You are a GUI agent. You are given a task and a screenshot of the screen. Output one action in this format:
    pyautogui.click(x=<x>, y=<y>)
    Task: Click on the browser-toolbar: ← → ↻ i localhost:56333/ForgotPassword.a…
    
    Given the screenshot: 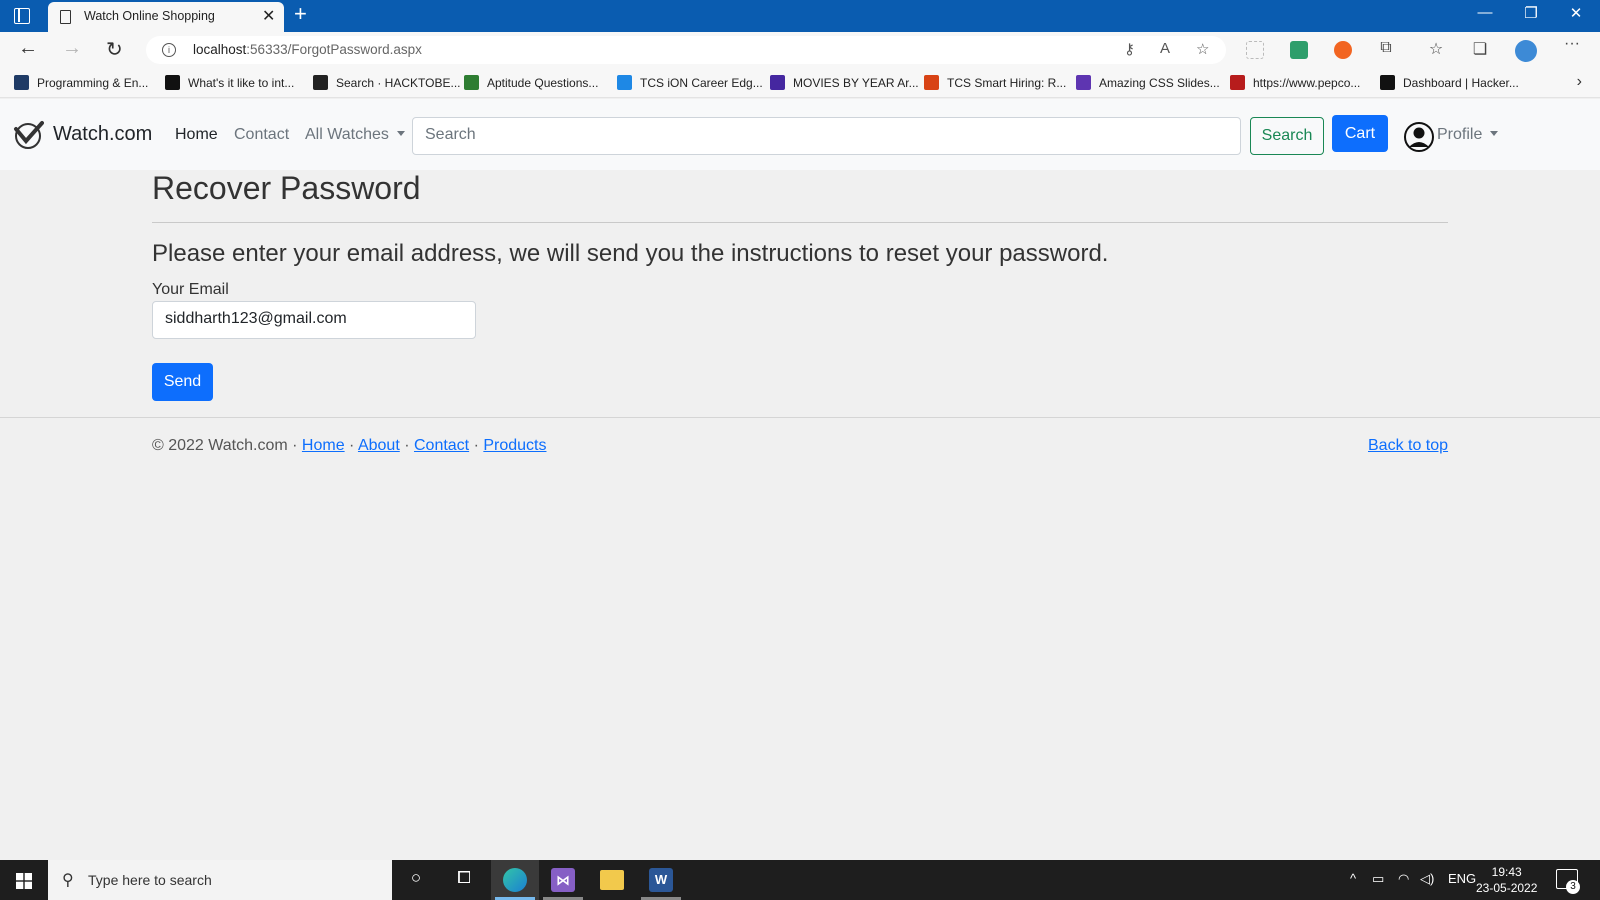 What is the action you would take?
    pyautogui.click(x=800, y=50)
    